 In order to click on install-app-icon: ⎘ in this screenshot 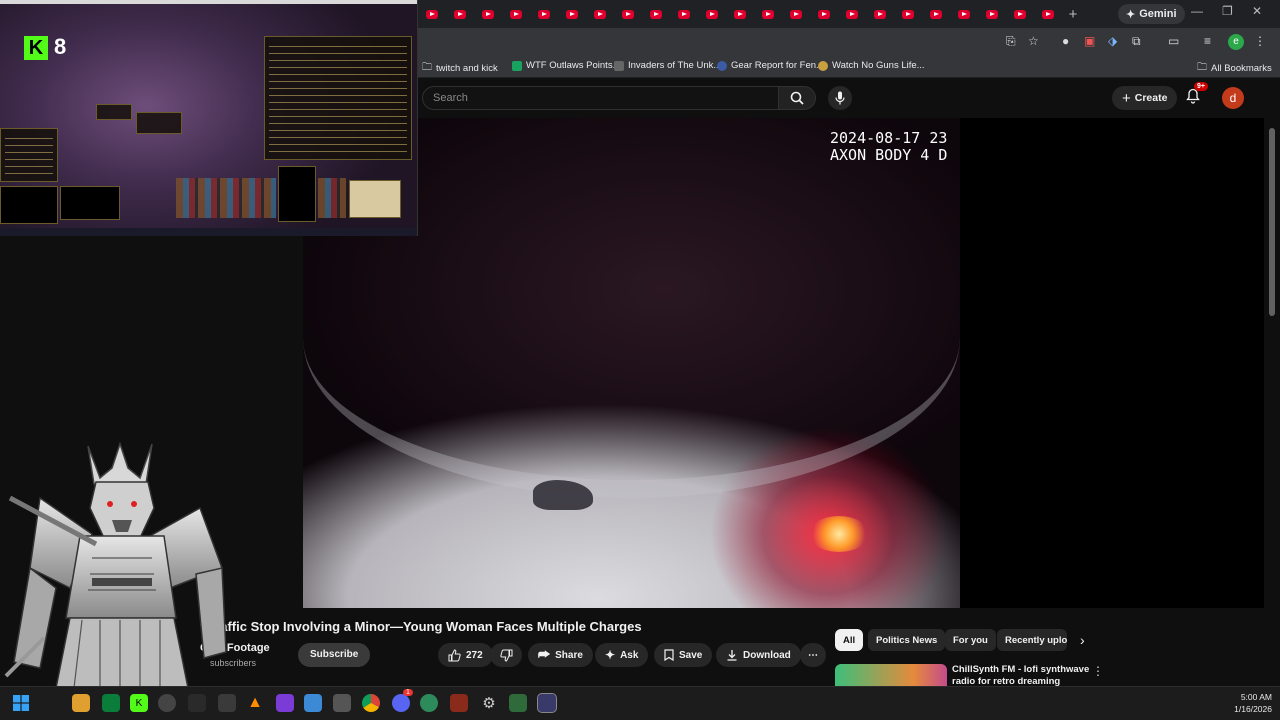, I will do `click(1011, 41)`.